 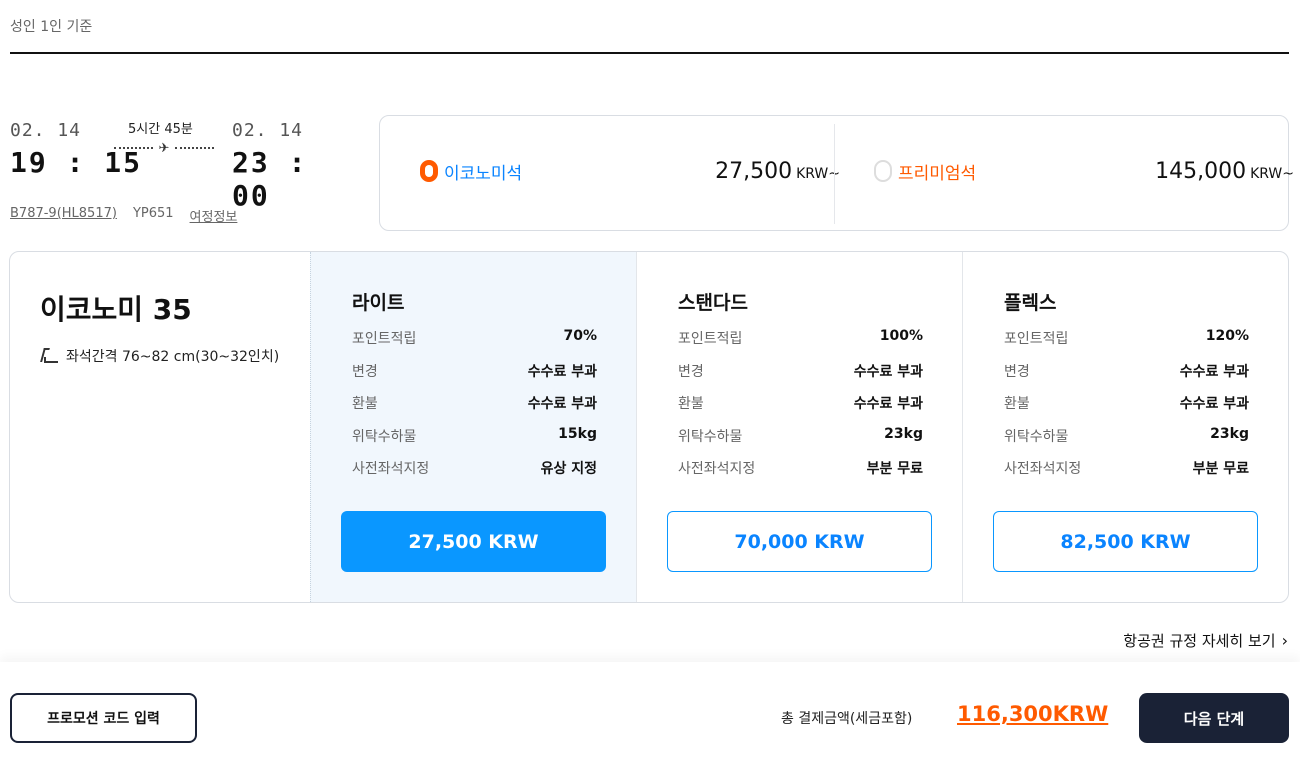 What do you see at coordinates (649, 53) in the screenshot?
I see `header-divider` at bounding box center [649, 53].